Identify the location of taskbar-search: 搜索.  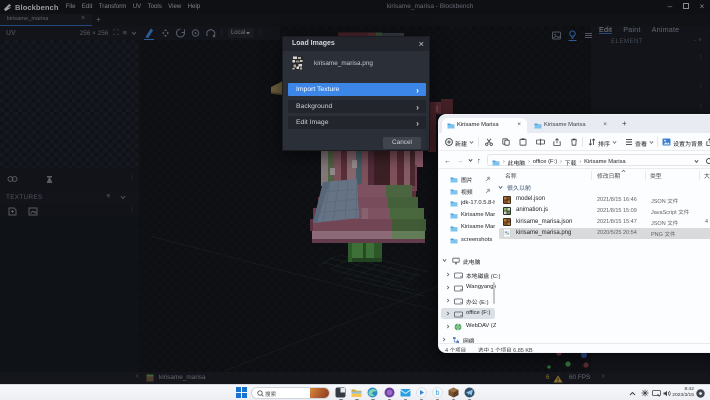
(290, 393).